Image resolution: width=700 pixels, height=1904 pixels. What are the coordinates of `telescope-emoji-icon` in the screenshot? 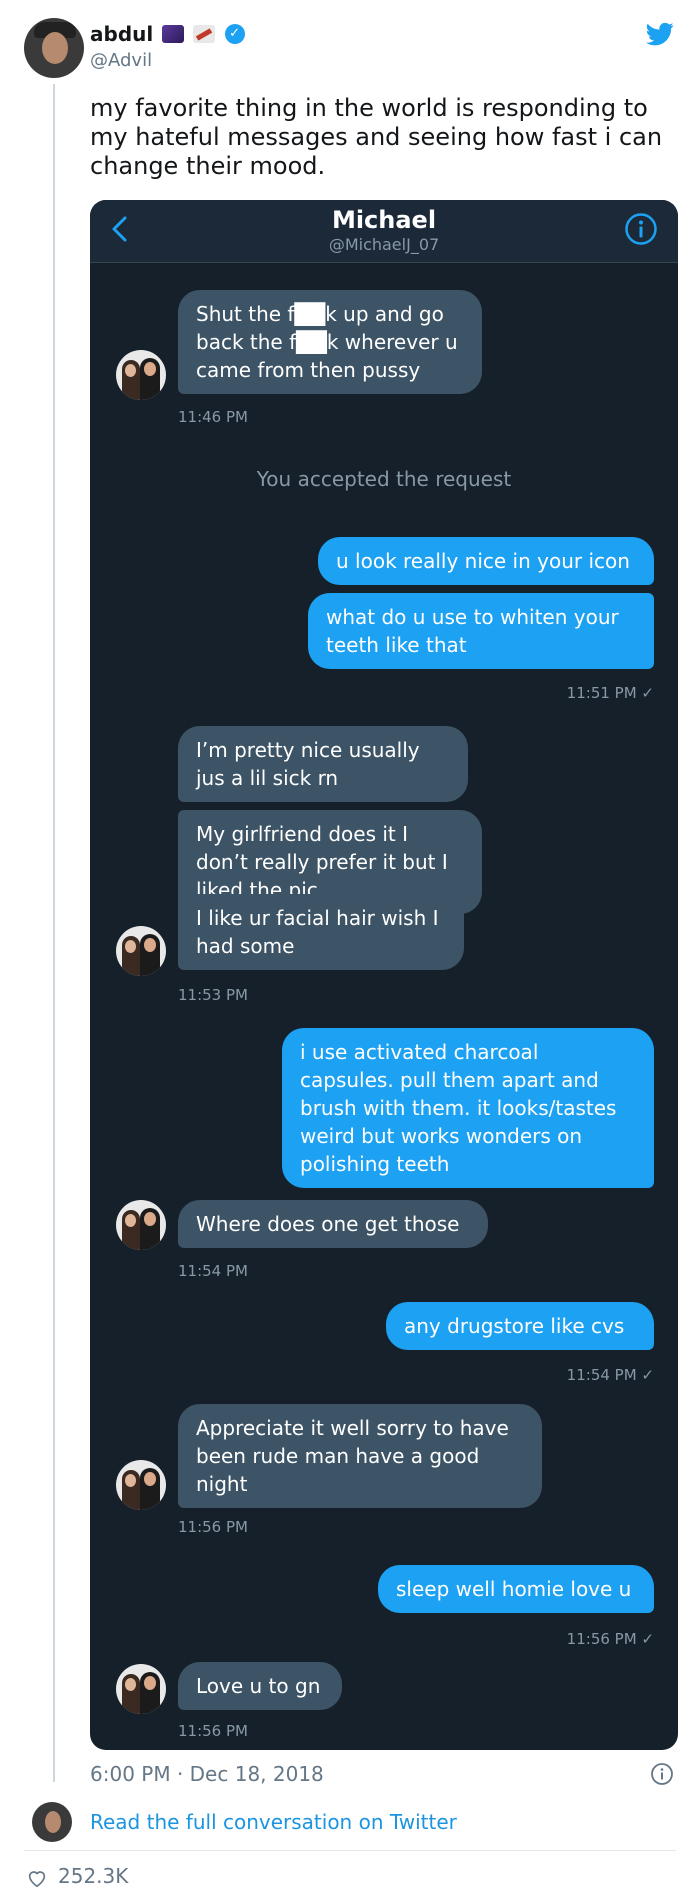 It's located at (204, 34).